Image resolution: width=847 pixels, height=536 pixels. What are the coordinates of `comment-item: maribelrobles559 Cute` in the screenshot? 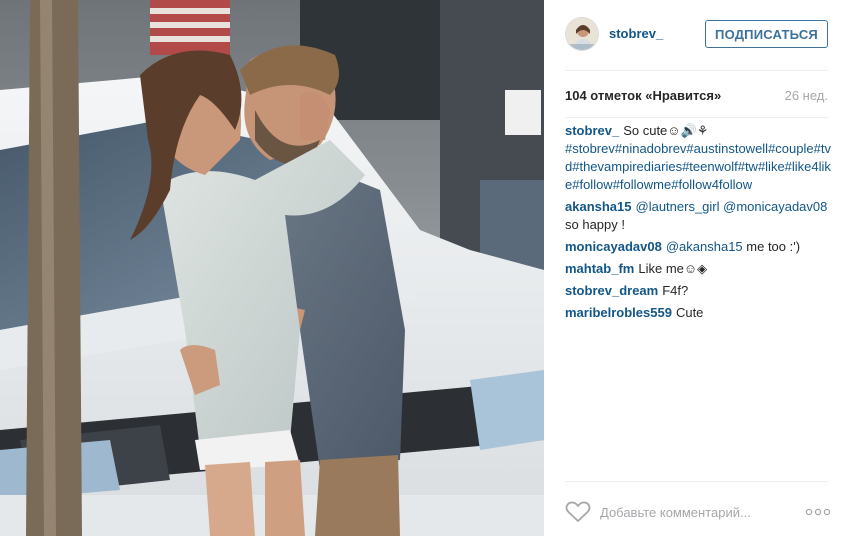 It's located at (699, 313).